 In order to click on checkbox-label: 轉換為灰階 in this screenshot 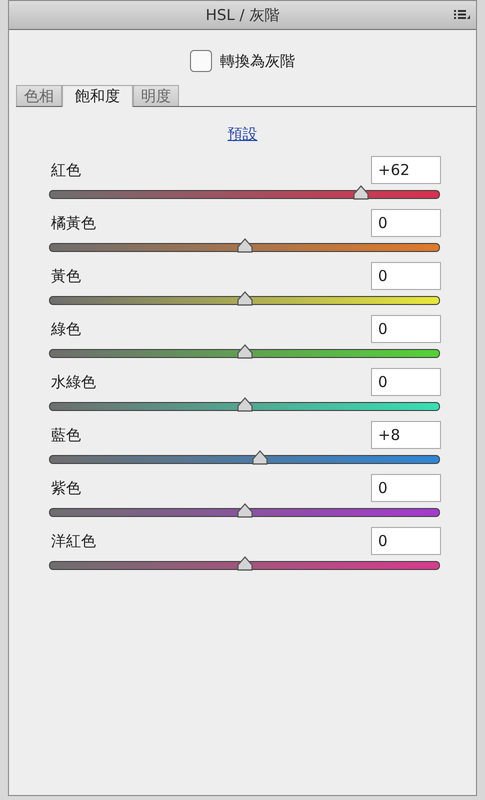, I will do `click(257, 61)`.